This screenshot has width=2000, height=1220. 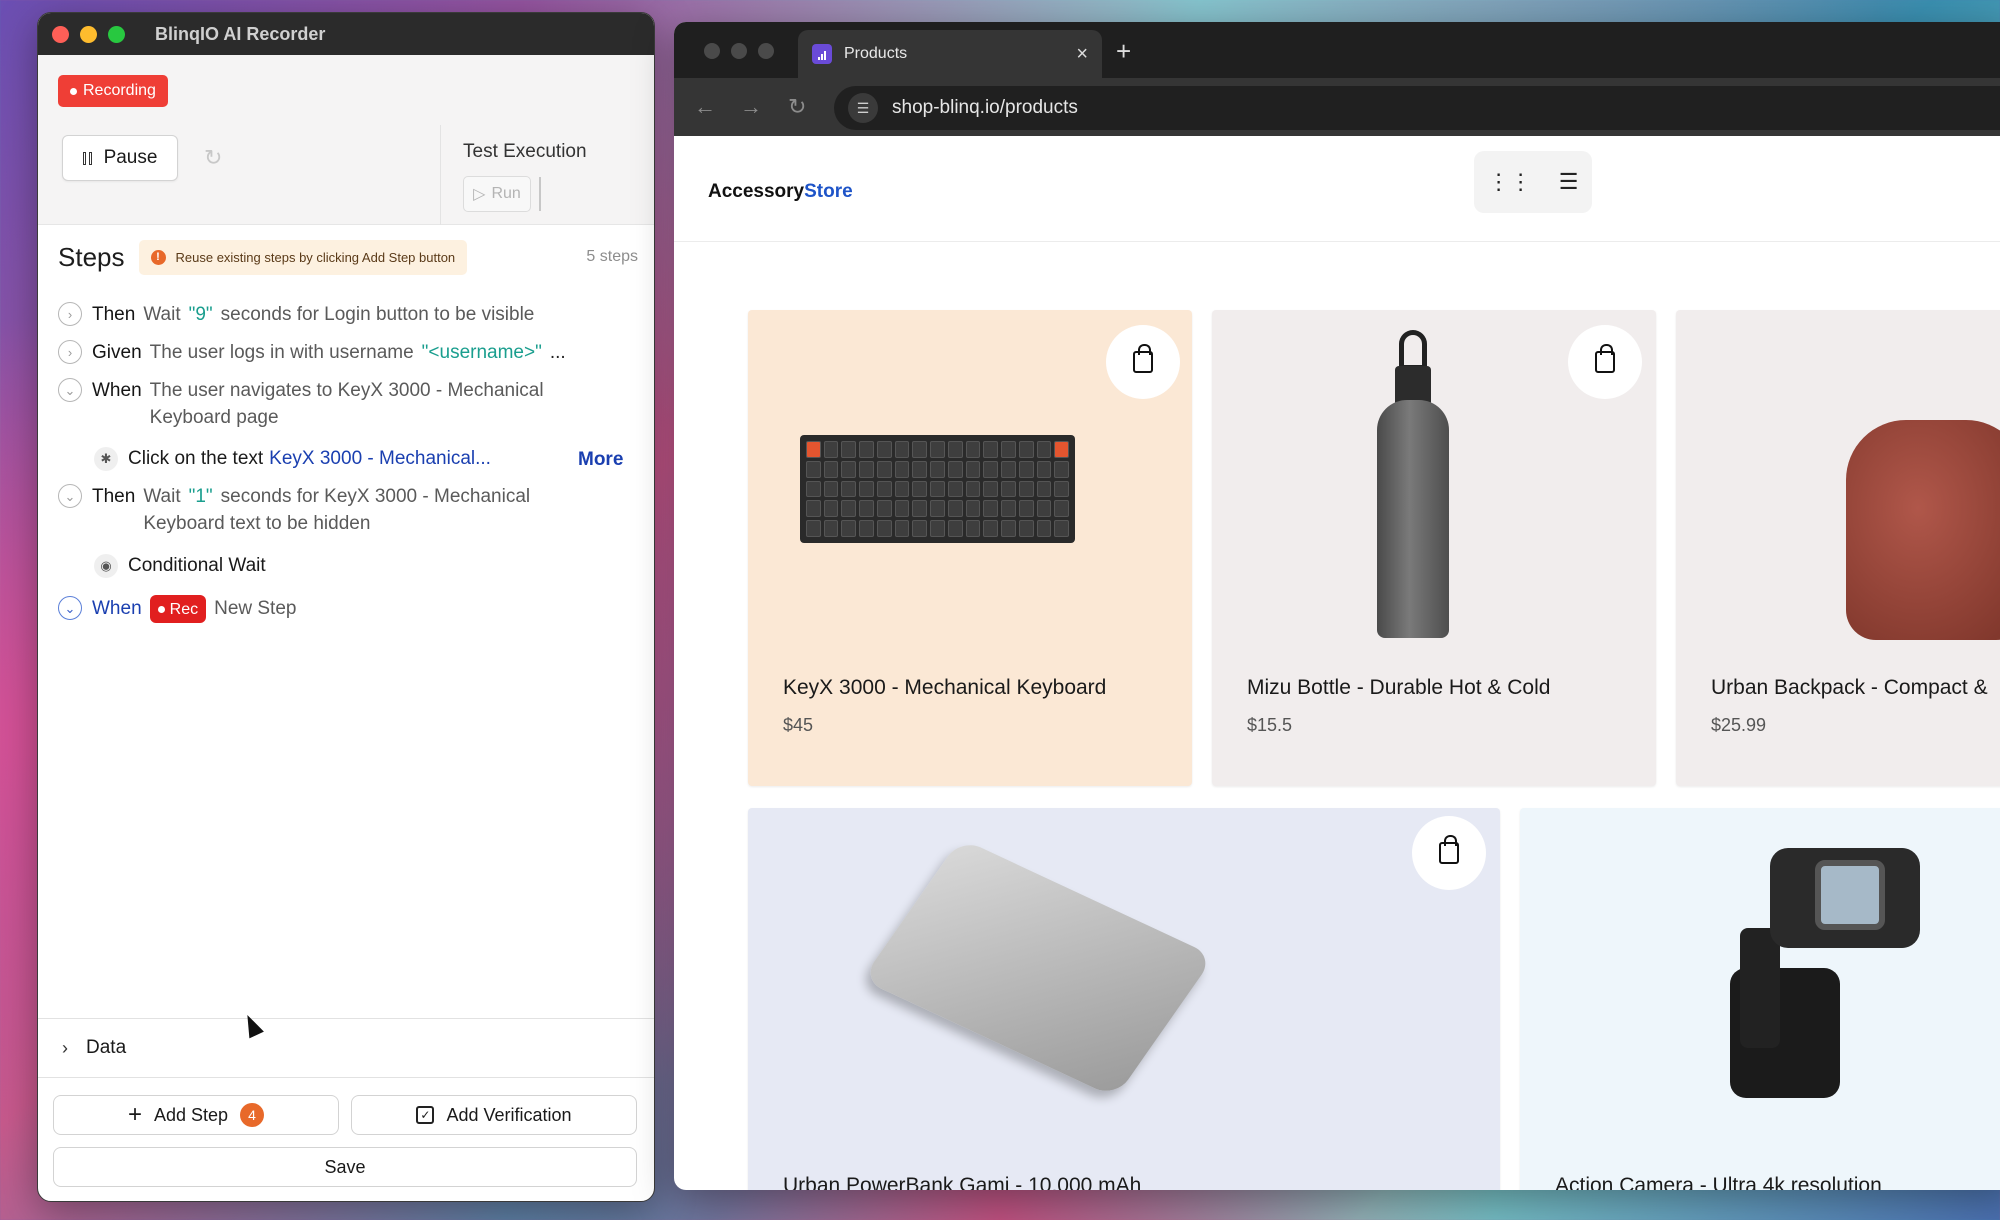 I want to click on logo-suffix: Store, so click(x=828, y=191).